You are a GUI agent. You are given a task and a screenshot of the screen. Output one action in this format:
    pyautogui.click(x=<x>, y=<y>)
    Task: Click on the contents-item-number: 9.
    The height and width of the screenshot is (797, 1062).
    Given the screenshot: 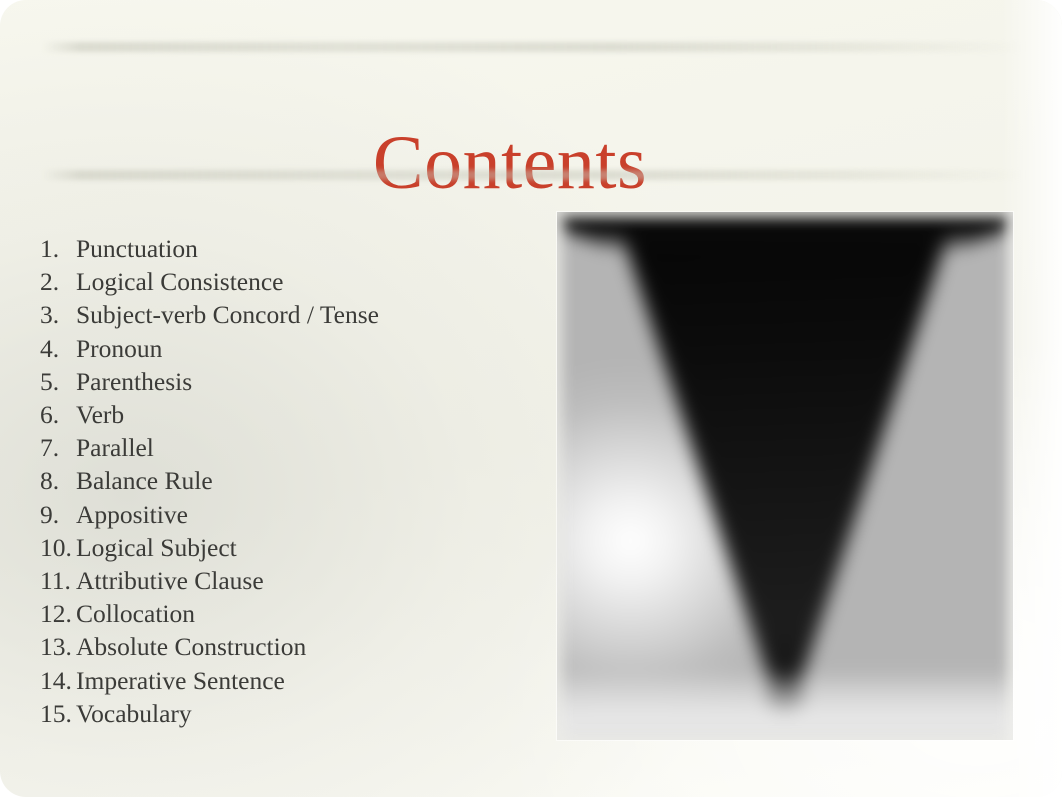 What is the action you would take?
    pyautogui.click(x=50, y=514)
    